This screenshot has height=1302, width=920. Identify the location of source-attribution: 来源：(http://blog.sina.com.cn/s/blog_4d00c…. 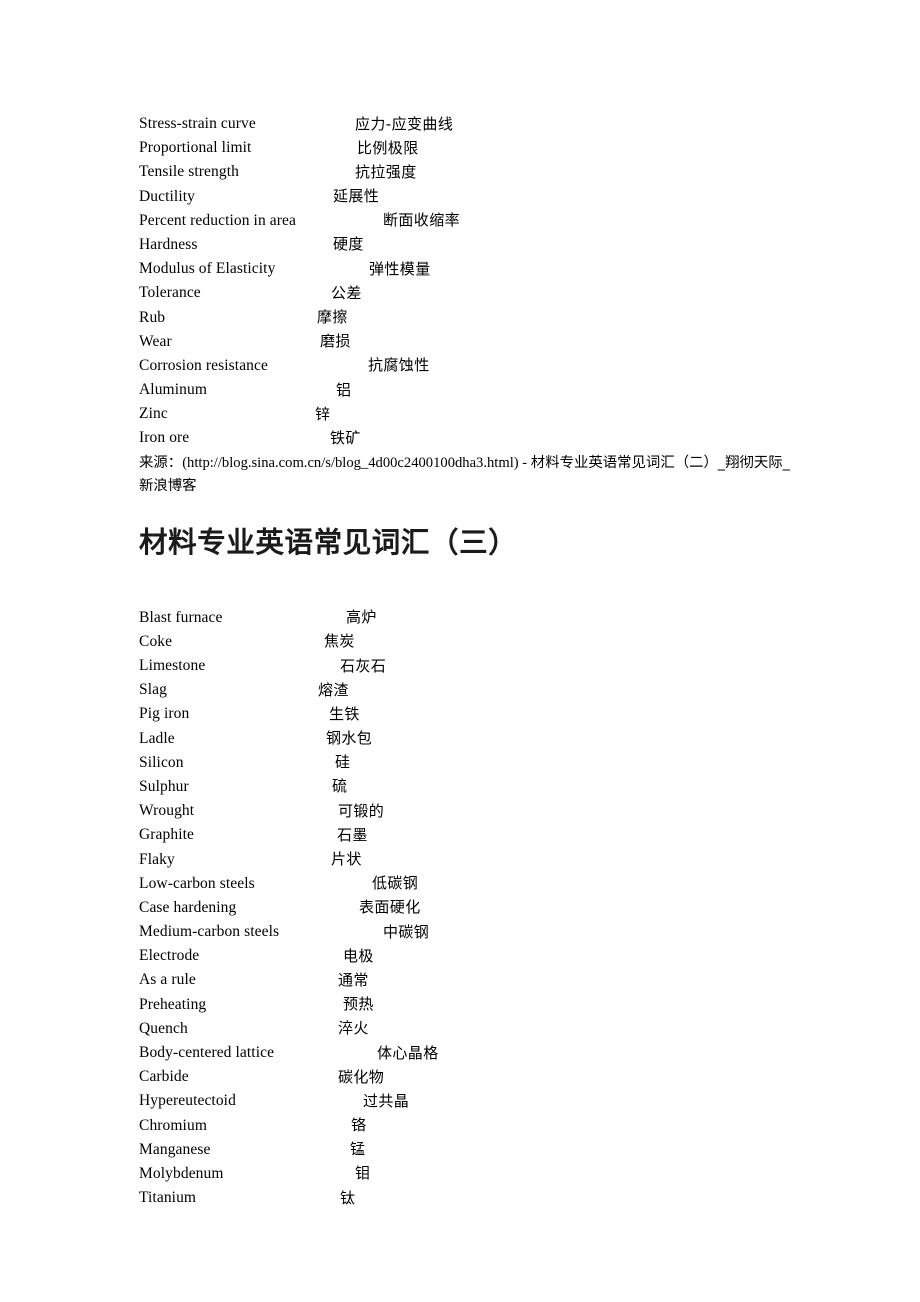
(465, 475).